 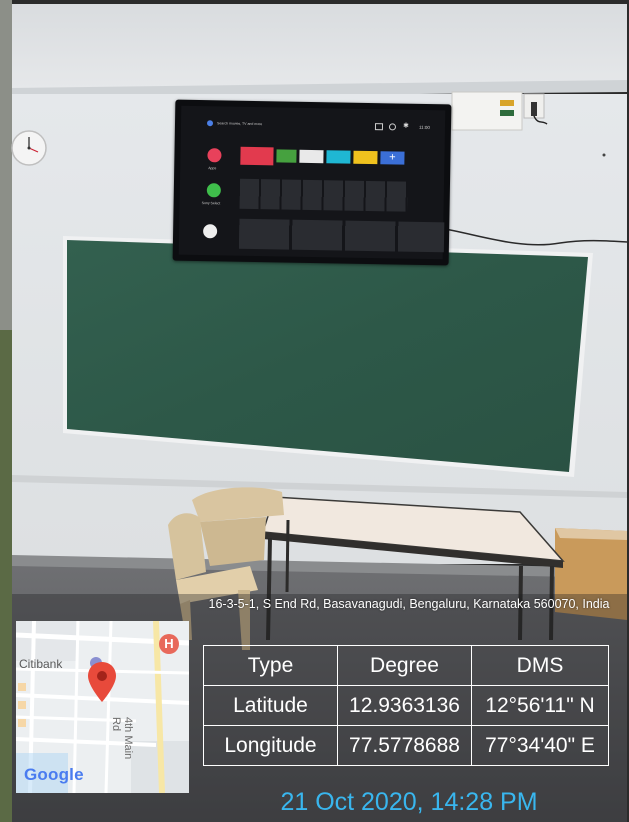 What do you see at coordinates (102, 707) in the screenshot?
I see `map-thumbnail: H Citibank 4th Main Rd Google` at bounding box center [102, 707].